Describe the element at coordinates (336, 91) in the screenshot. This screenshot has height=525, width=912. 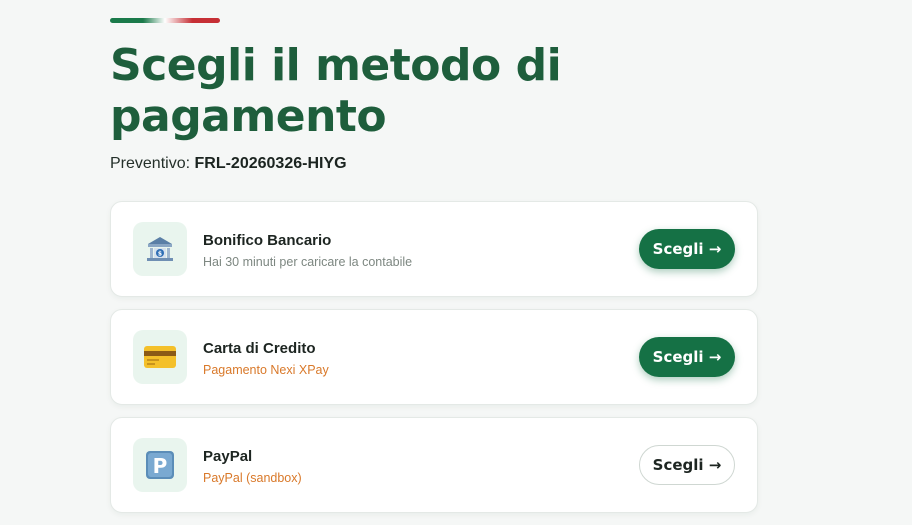
I see `page-title: Scegli il metodo di pagamento` at that location.